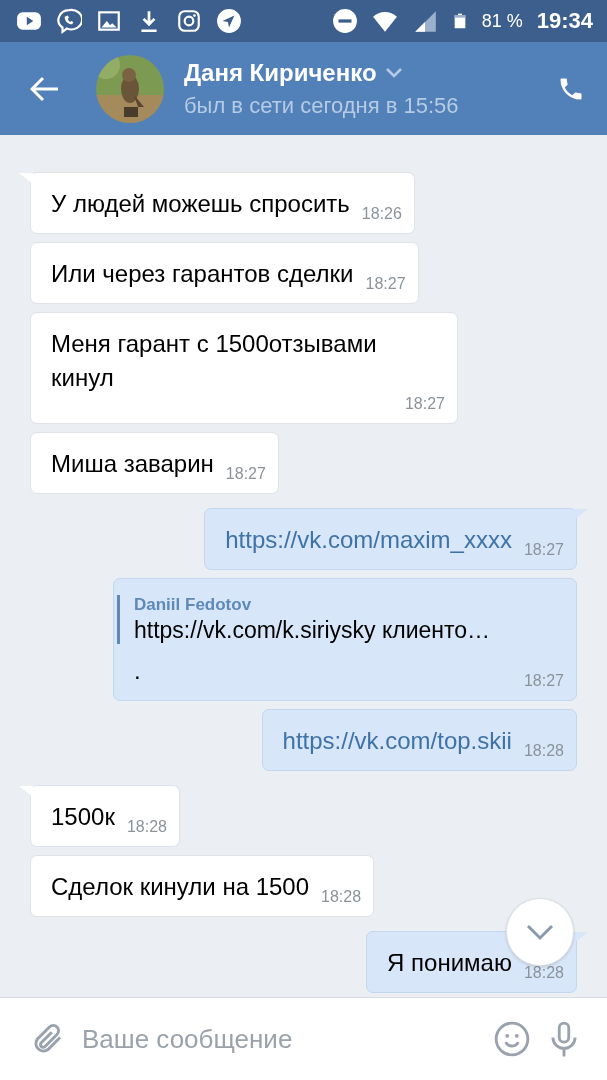 The image size is (607, 1080). Describe the element at coordinates (229, 21) in the screenshot. I see `send-icon` at that location.